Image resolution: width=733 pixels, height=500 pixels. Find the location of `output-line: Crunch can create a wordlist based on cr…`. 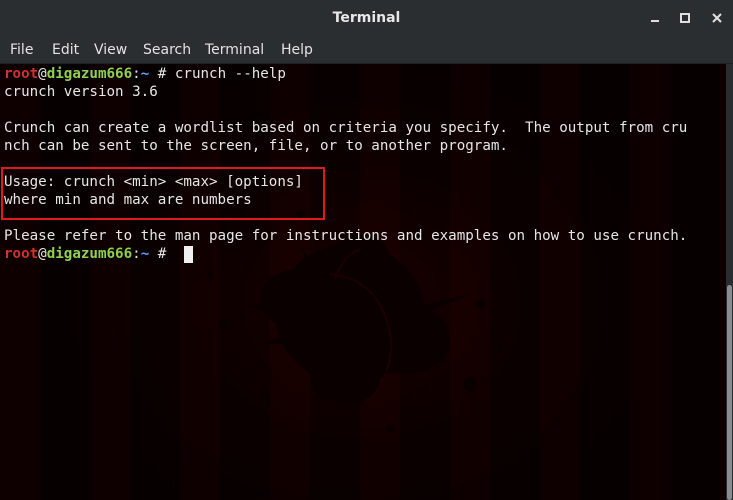

output-line: Crunch can create a wordlist based on cr… is located at coordinates (346, 128).